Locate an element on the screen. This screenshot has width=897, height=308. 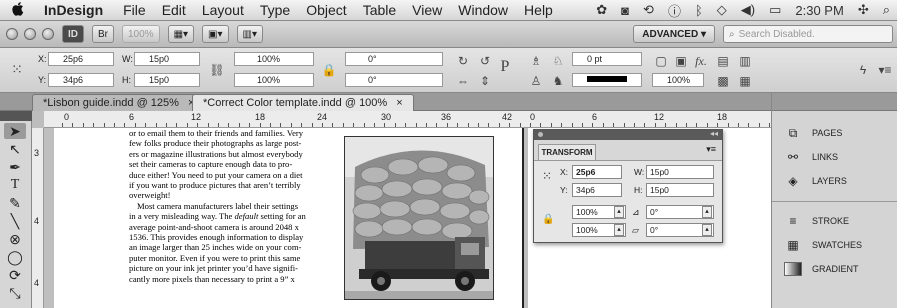
menu-table: Table is located at coordinates (379, 10).